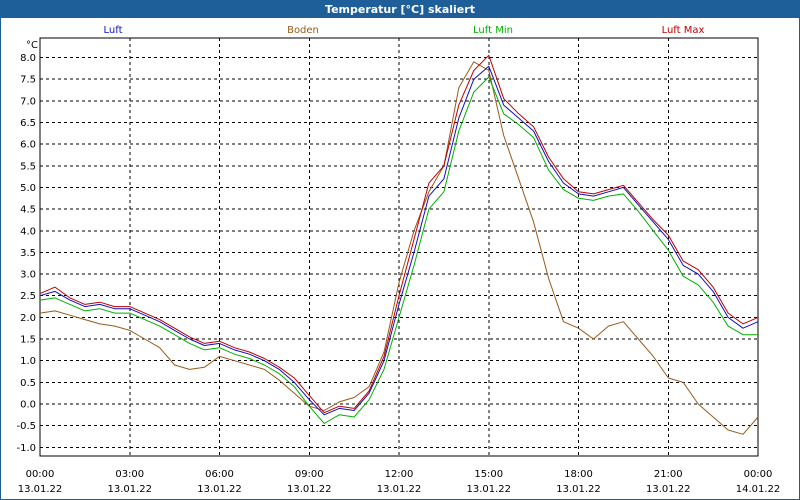 The width and height of the screenshot is (800, 500). I want to click on y-tick-label: -0.5, so click(26, 426).